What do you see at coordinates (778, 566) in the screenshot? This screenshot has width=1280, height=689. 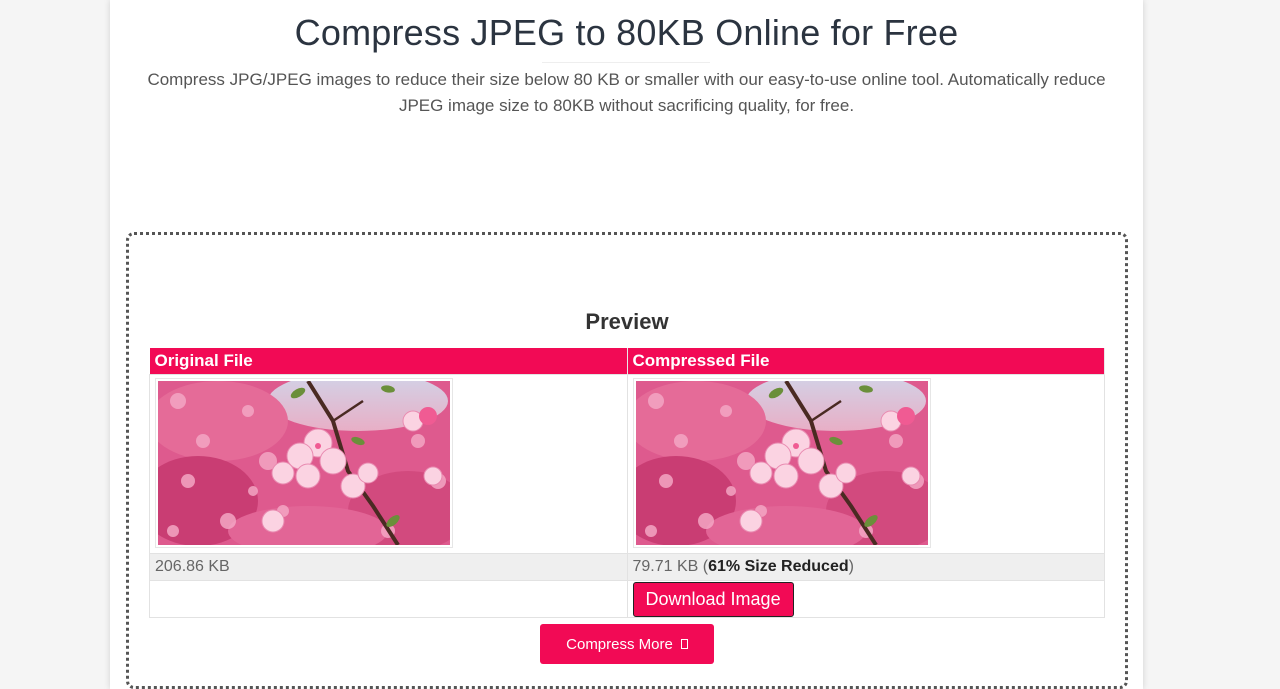 I see `size-reduction: 61% Size Reduced` at bounding box center [778, 566].